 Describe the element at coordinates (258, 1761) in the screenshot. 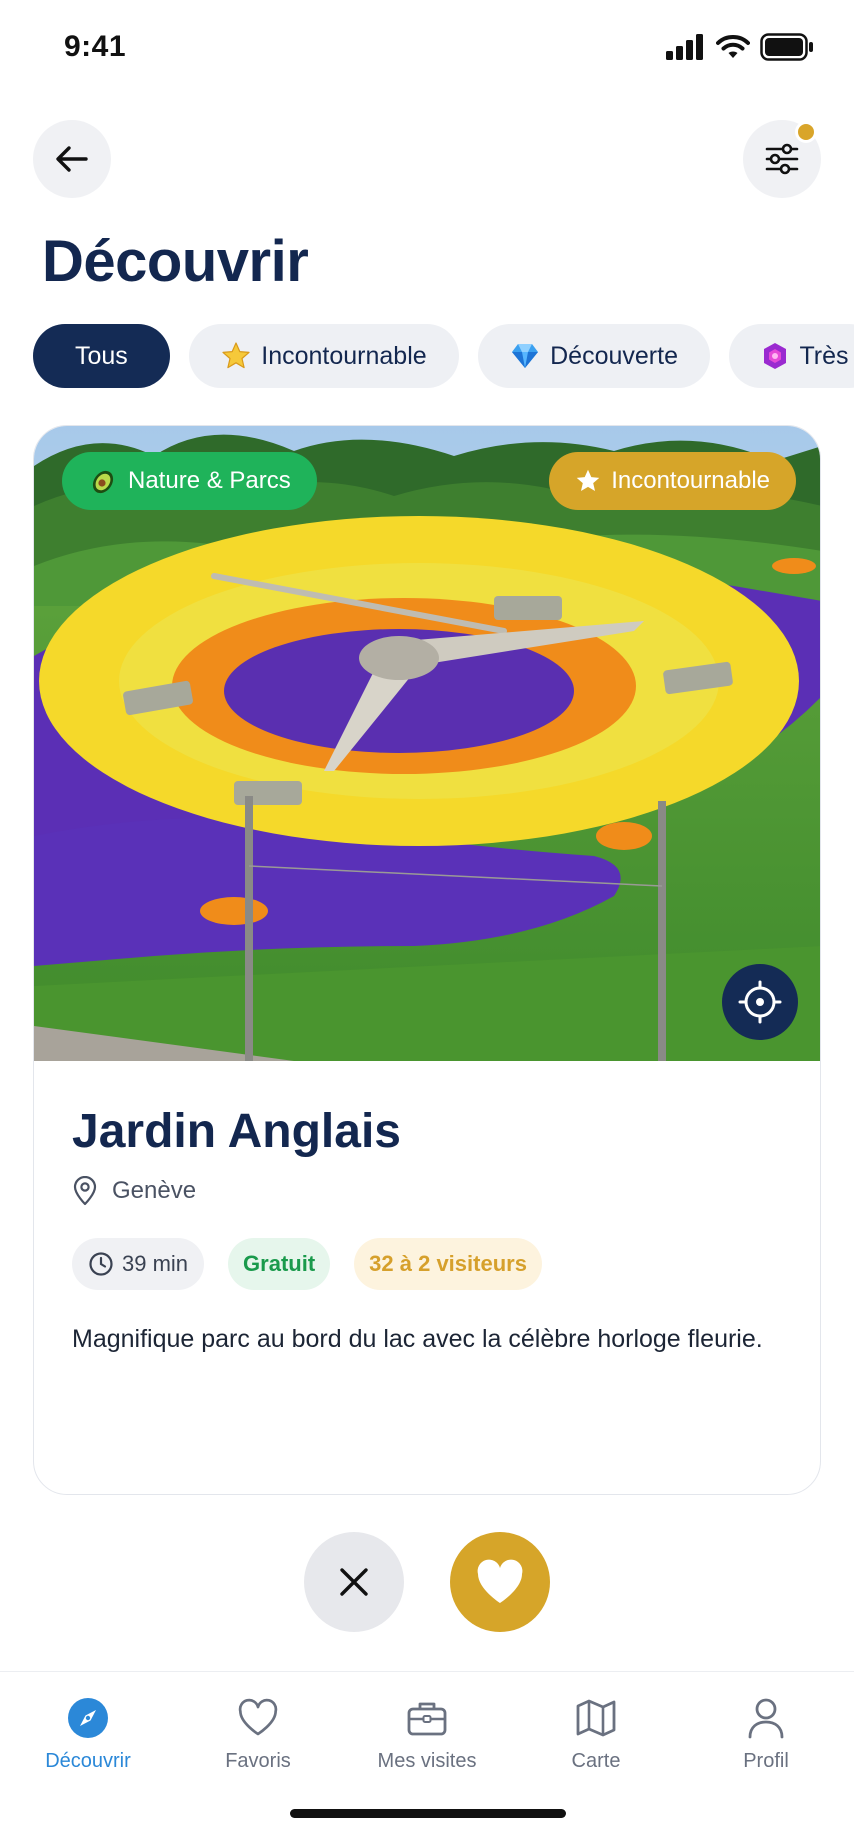

I see `tab-label: Favoris` at that location.